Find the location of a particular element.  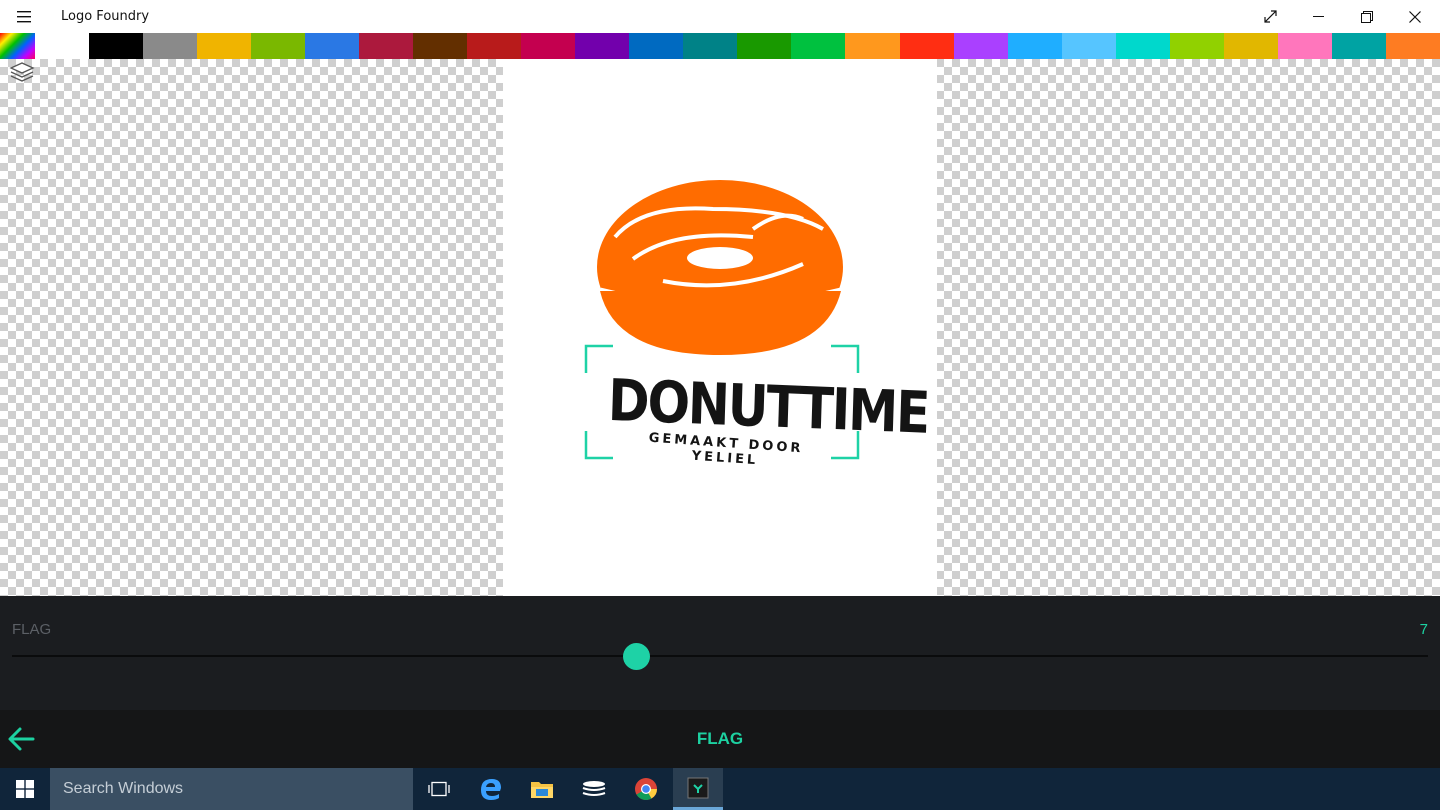

storage-app-icon is located at coordinates (594, 789).